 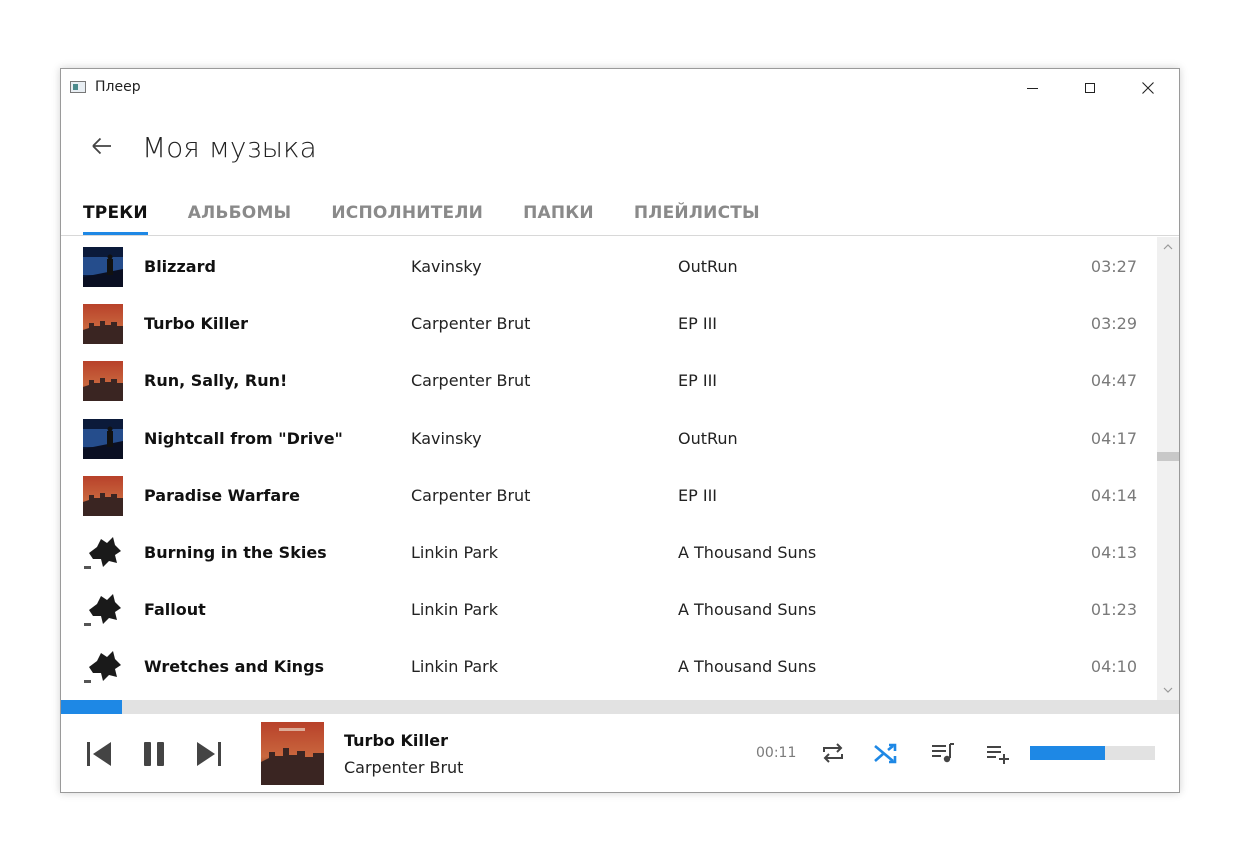 I want to click on scroll-down-button, so click(x=1168, y=690).